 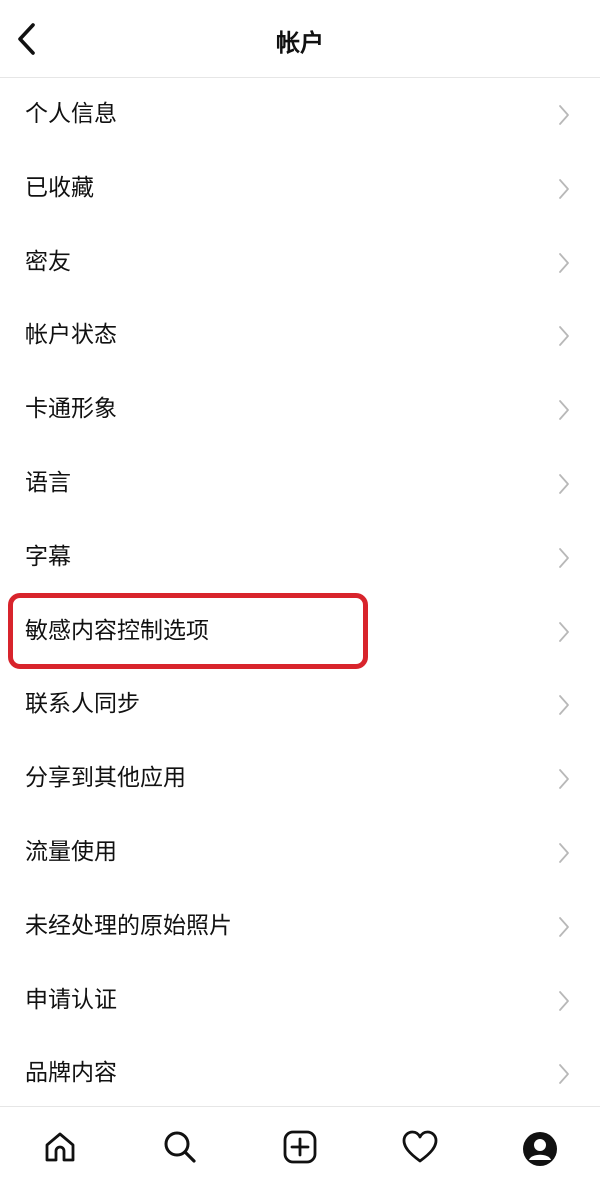 What do you see at coordinates (105, 778) in the screenshot?
I see `menu-item-label: 分享到其他应用` at bounding box center [105, 778].